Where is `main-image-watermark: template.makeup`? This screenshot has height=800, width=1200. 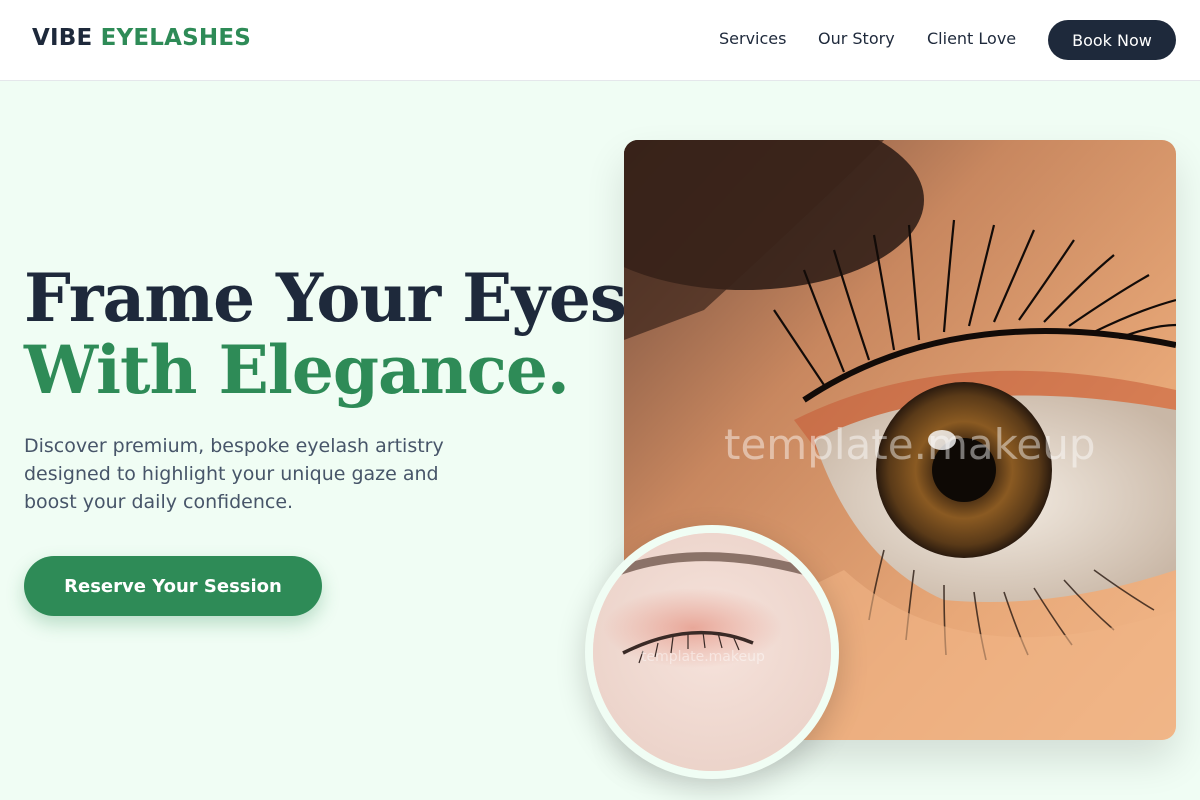
main-image-watermark: template.makeup is located at coordinates (910, 444).